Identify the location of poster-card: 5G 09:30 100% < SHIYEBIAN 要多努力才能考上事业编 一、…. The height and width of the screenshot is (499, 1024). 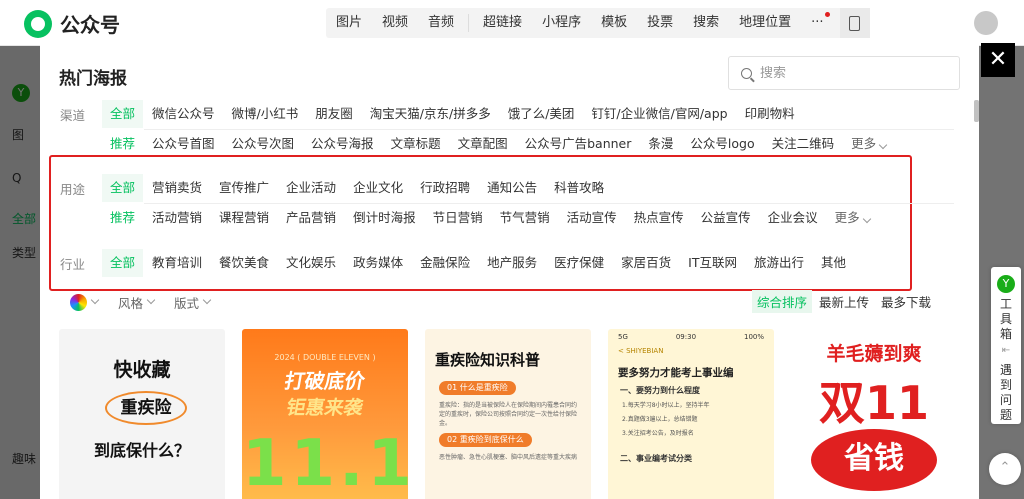
(691, 414).